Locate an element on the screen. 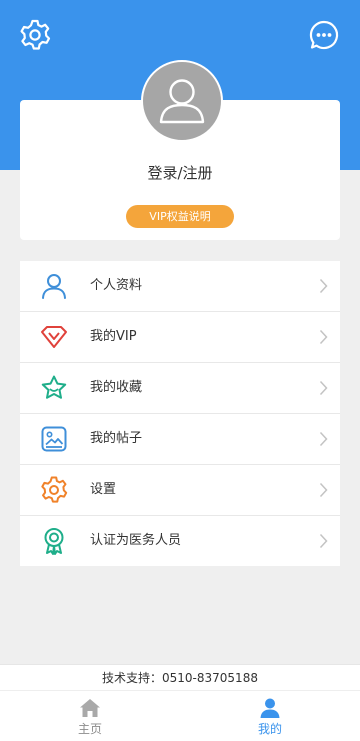 This screenshot has width=360, height=741. menu-item-certification: 认证为医务人员 is located at coordinates (180, 541).